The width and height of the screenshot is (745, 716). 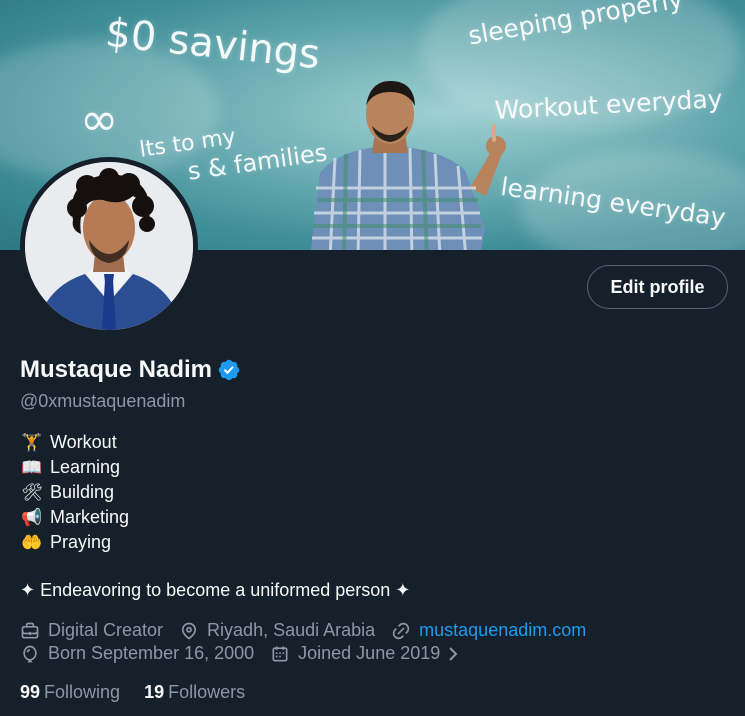 I want to click on verified-badge-icon, so click(x=229, y=370).